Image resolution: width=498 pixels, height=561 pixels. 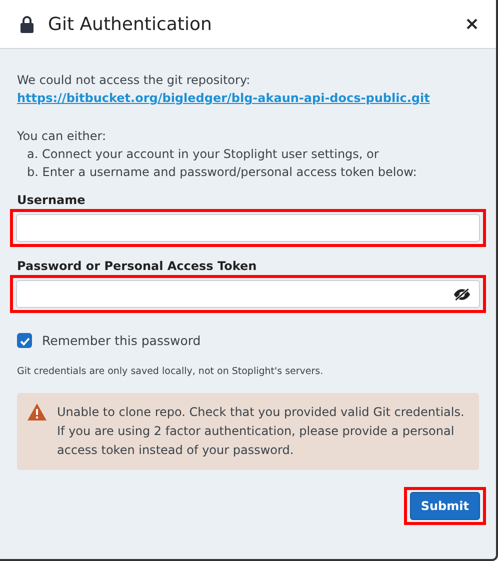 I want to click on intro-text: We could not access the git repository: https://bitbucket.org/bigledger/blg-akaun-api-docs-public.git, so click(x=224, y=89).